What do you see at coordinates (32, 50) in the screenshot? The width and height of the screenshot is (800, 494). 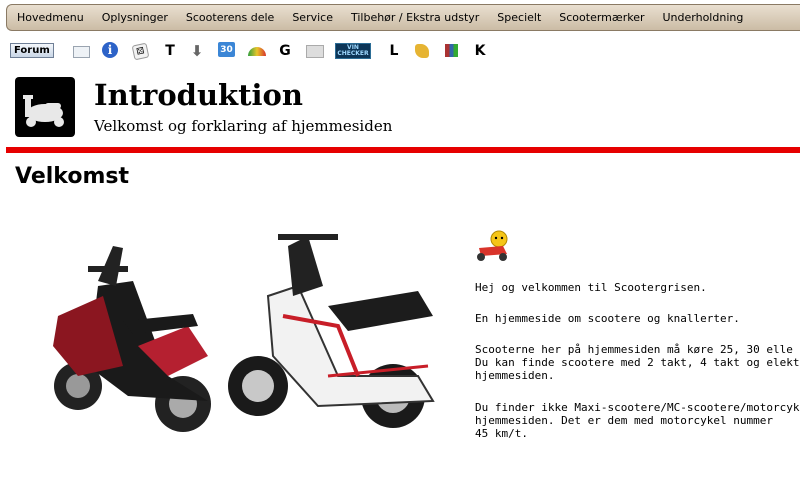 I see `forum-button: Forum` at bounding box center [32, 50].